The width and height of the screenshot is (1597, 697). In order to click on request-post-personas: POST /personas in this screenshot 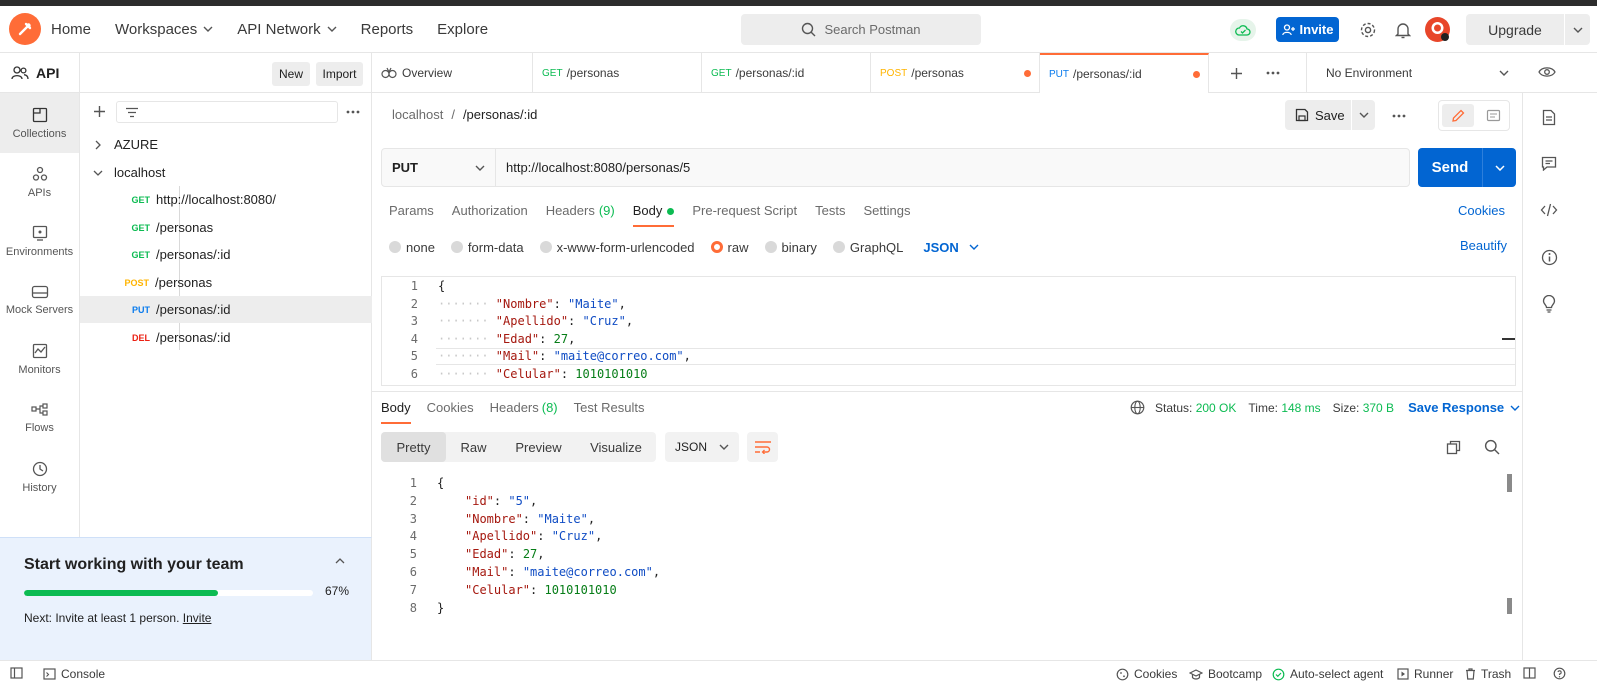, I will do `click(226, 282)`.